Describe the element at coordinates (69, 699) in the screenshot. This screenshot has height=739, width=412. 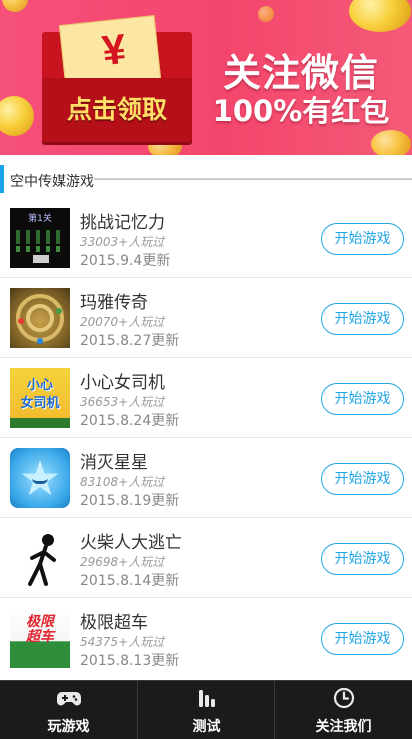
I see `gamepad-icon` at that location.